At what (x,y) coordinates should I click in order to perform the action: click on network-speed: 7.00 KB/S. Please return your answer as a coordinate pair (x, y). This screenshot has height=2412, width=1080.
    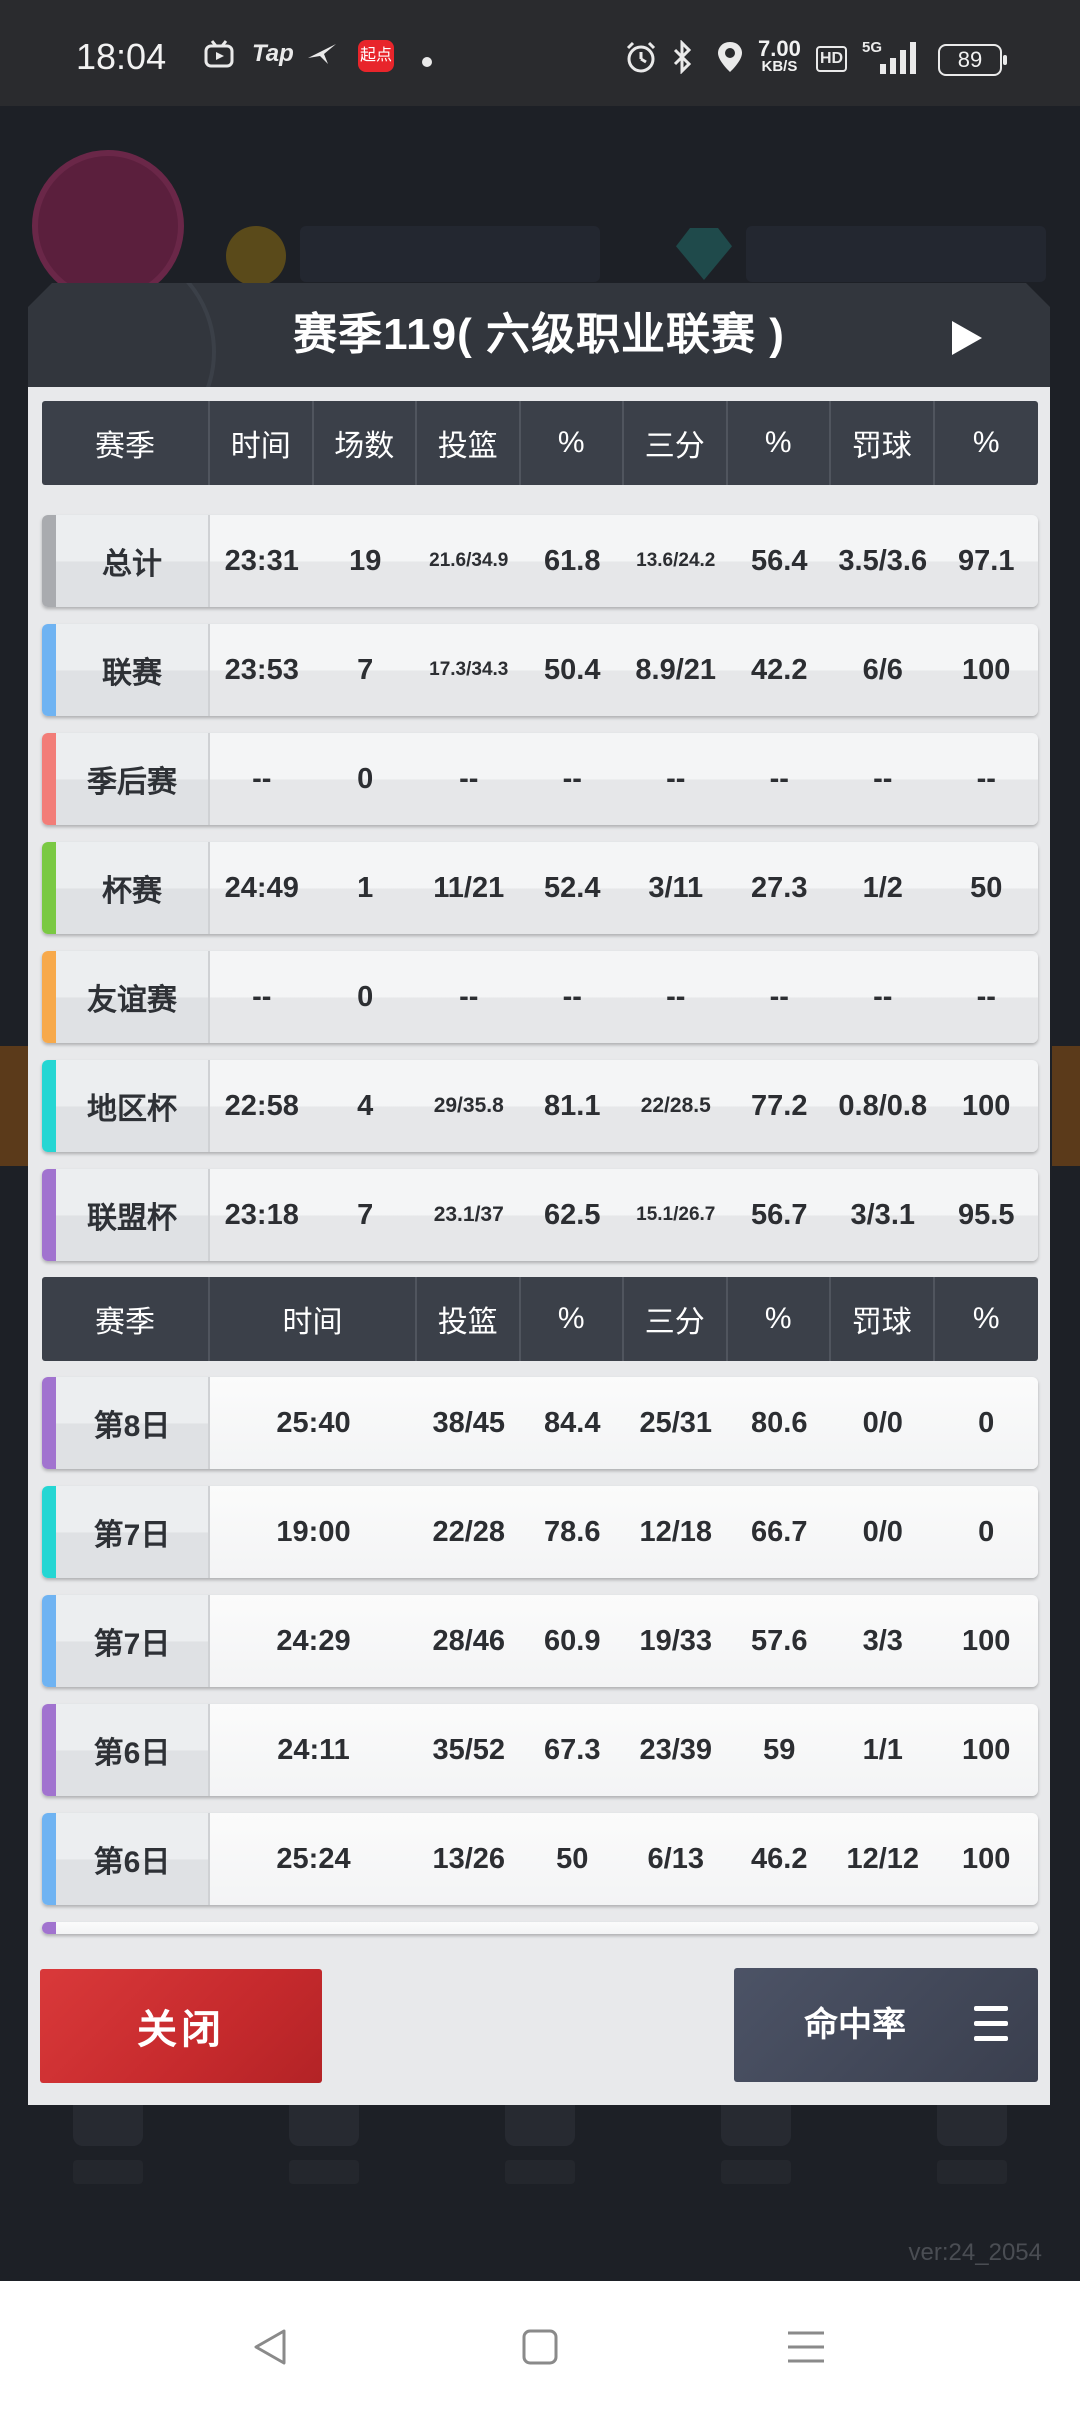
    Looking at the image, I should click on (779, 56).